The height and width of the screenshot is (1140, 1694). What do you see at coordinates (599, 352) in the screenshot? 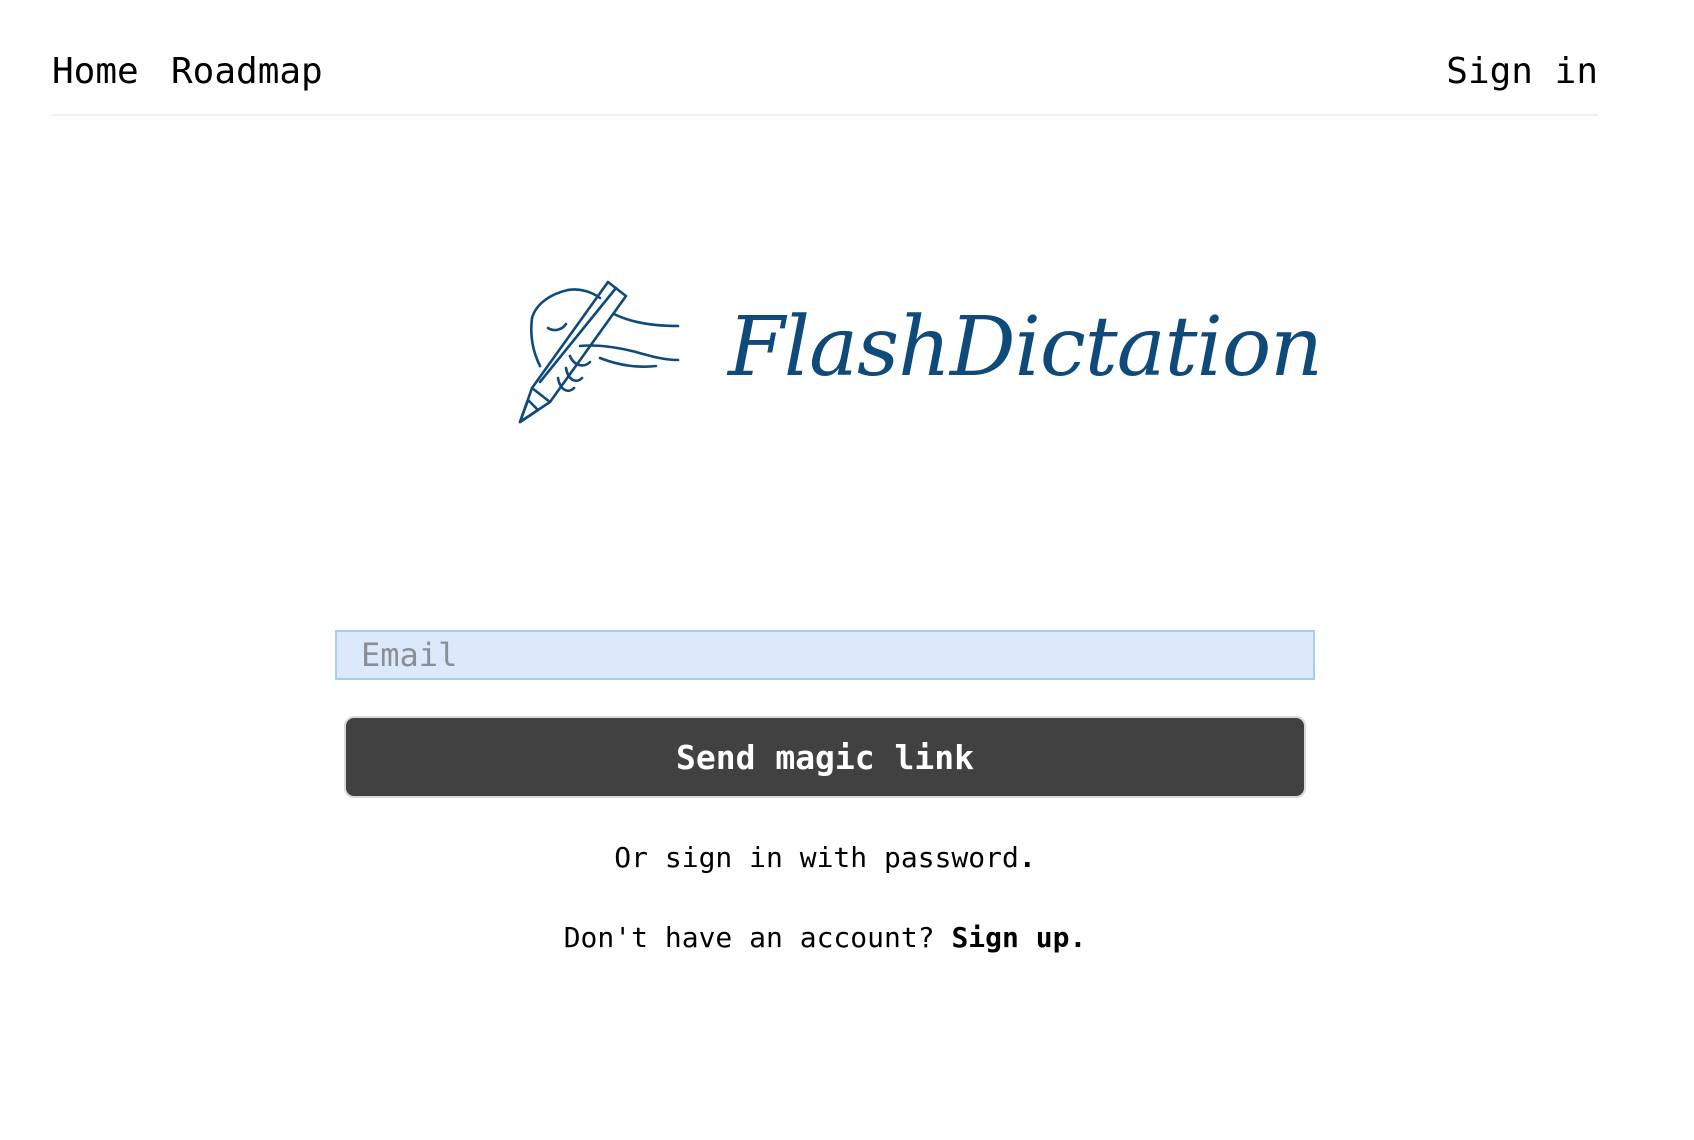
I see `hand-writing-icon` at bounding box center [599, 352].